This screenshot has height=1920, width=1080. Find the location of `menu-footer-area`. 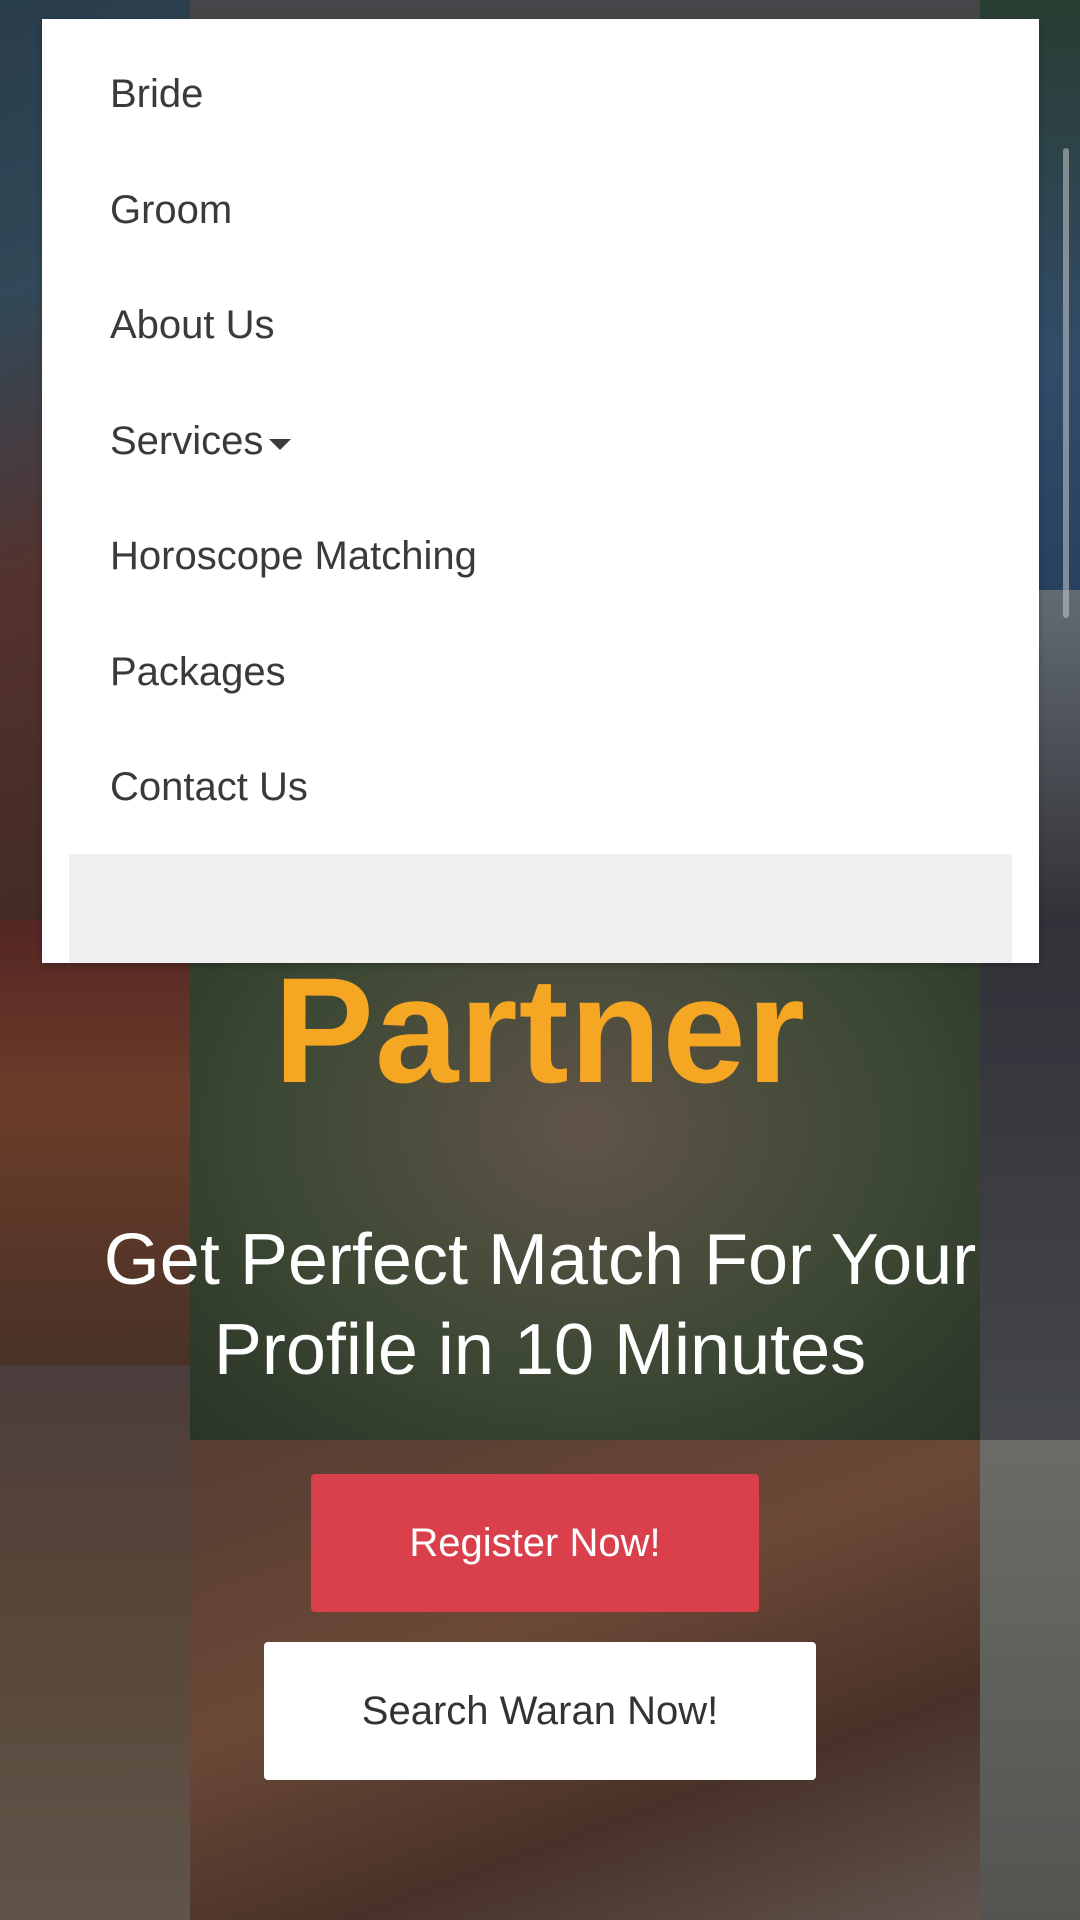

menu-footer-area is located at coordinates (540, 908).